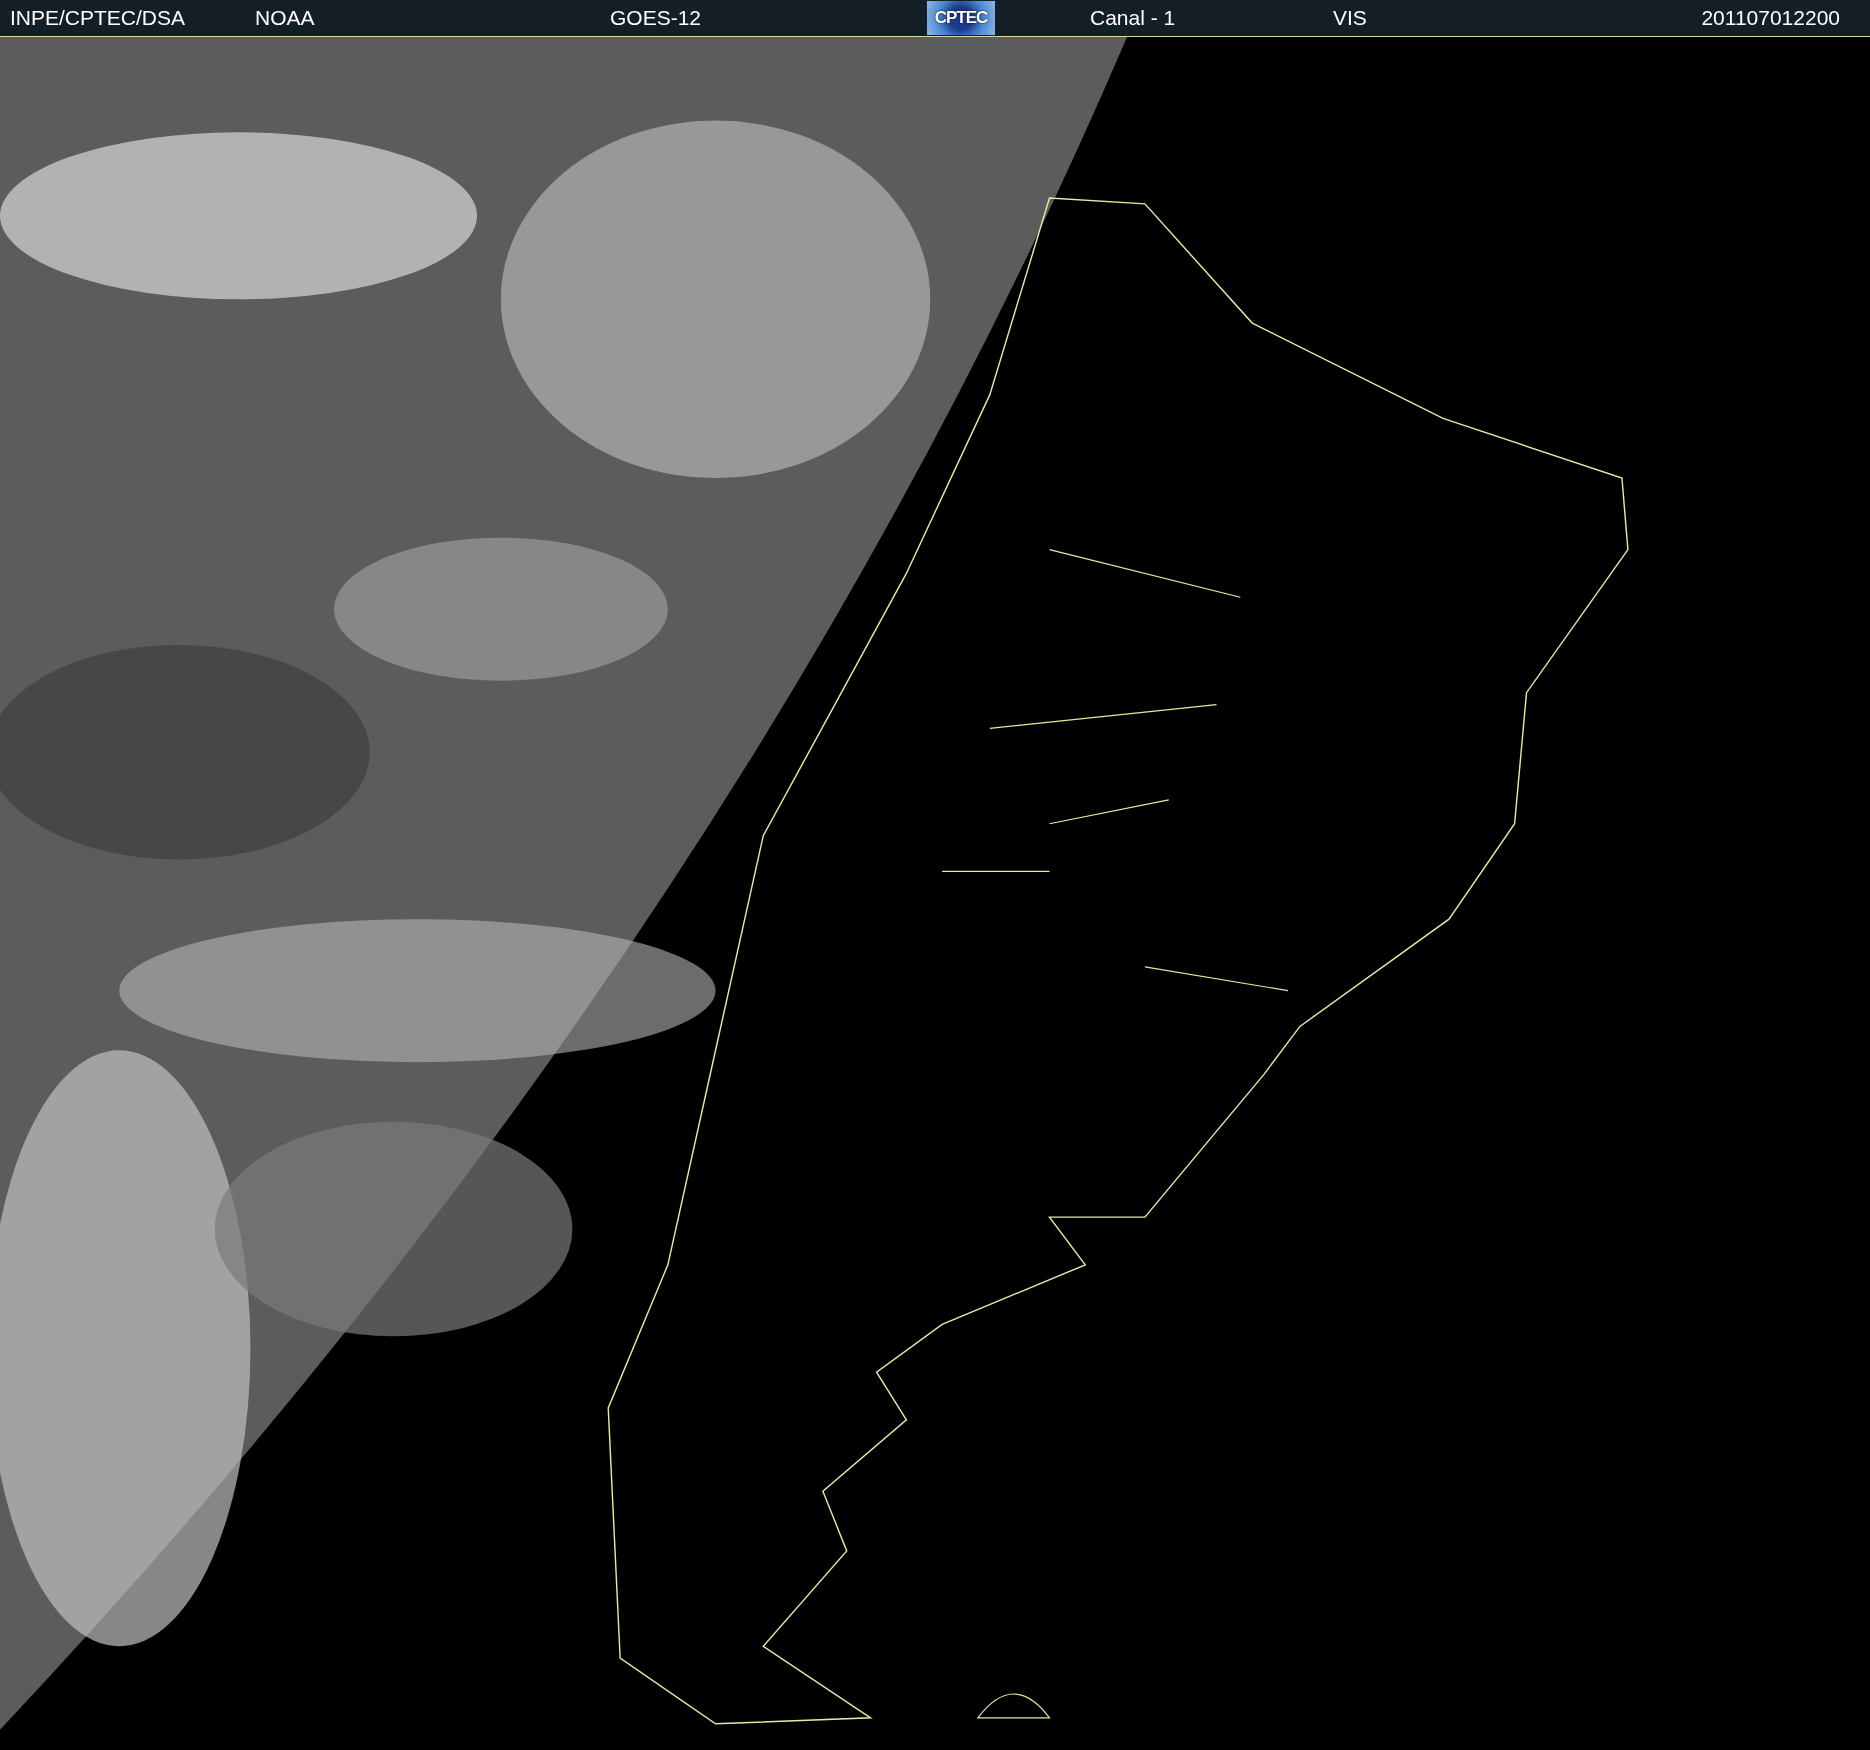 The width and height of the screenshot is (1870, 1750). I want to click on header-label: GOES-12, so click(656, 18).